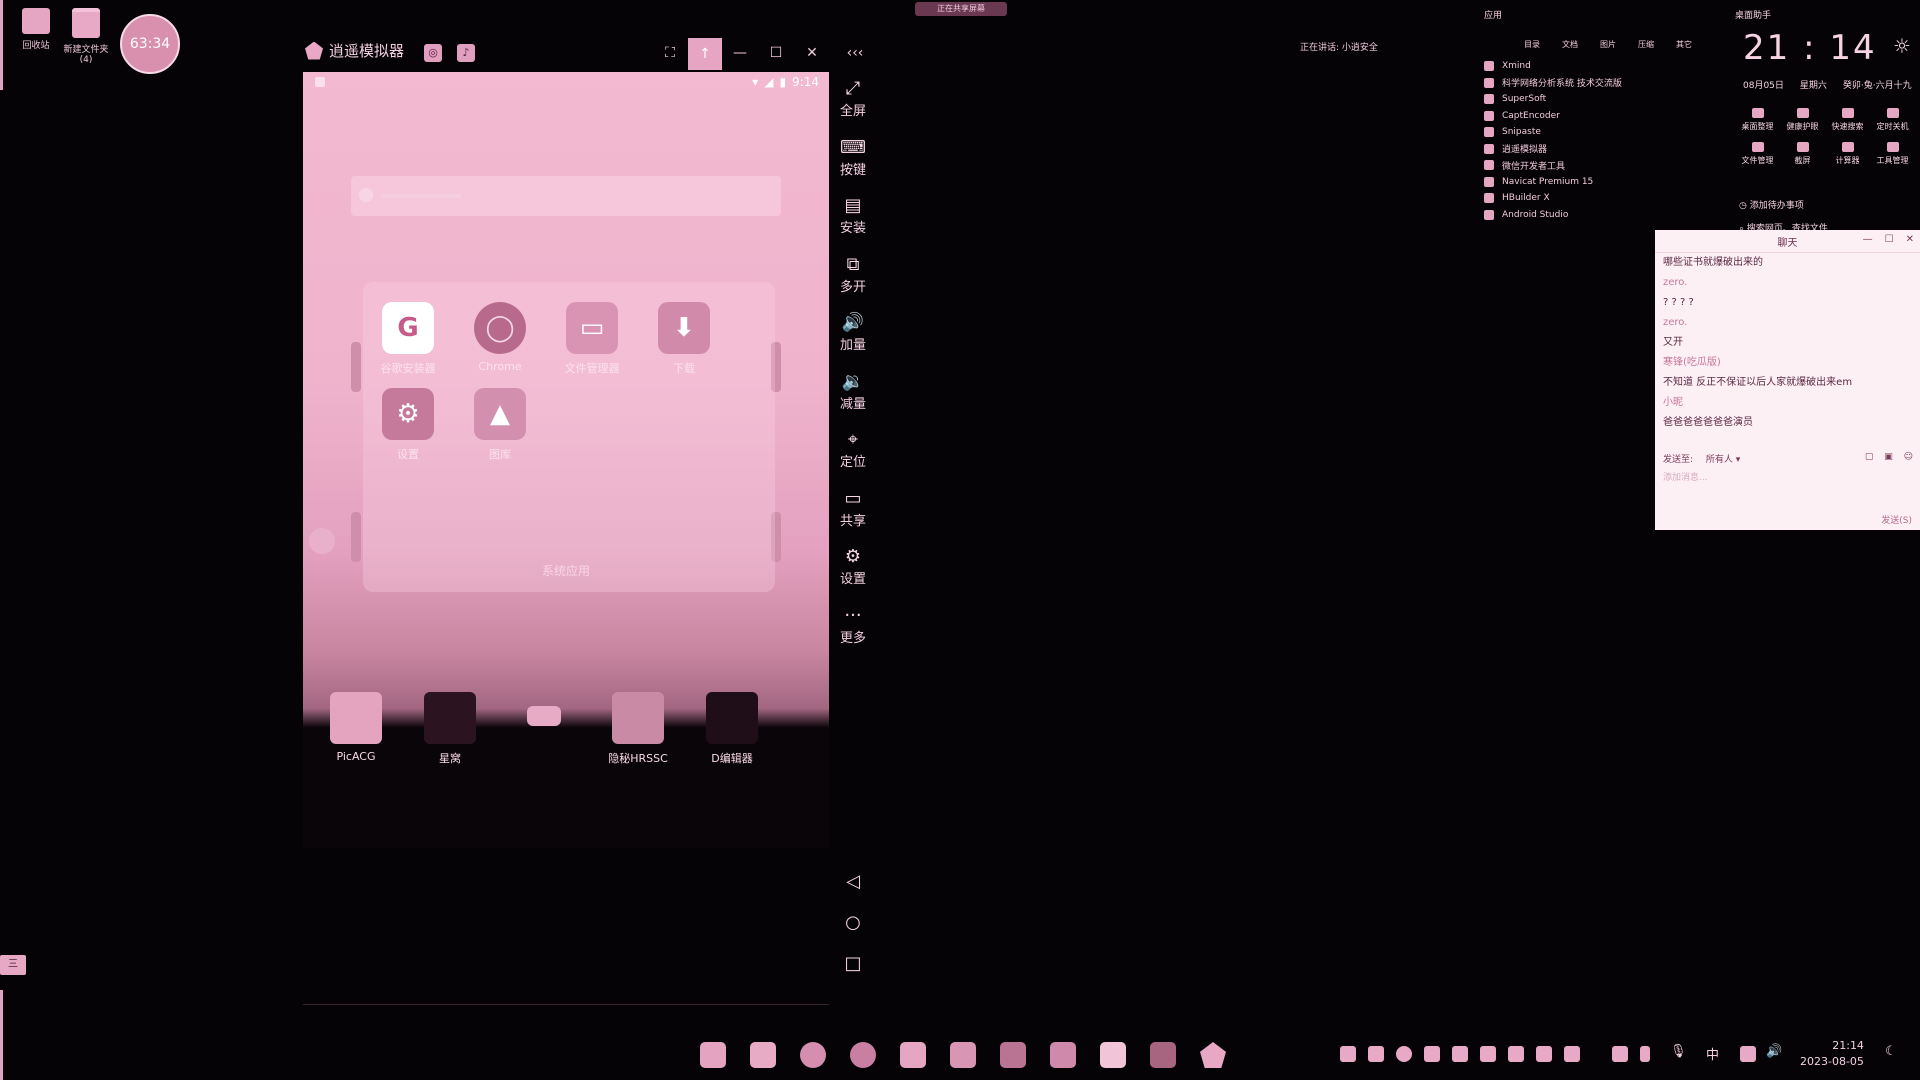 This screenshot has height=1080, width=1920. What do you see at coordinates (1847, 120) in the screenshot?
I see `quick-action-button: 快速搜索` at bounding box center [1847, 120].